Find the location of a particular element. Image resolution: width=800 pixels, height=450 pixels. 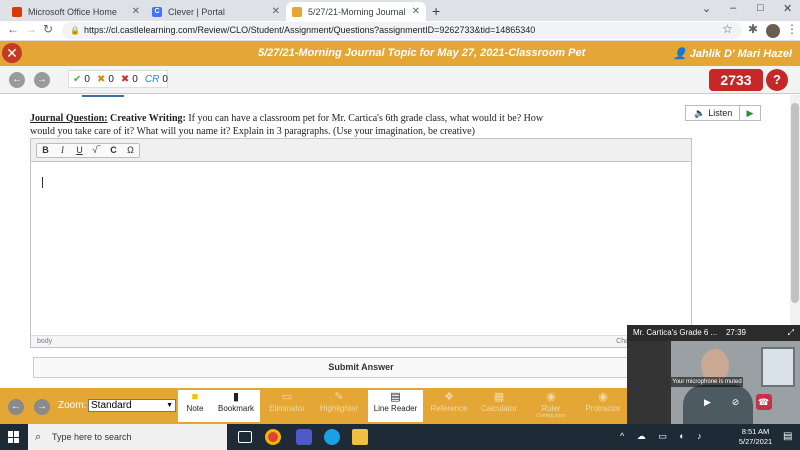

hang-up-icon: ☎ is located at coordinates (763, 402).